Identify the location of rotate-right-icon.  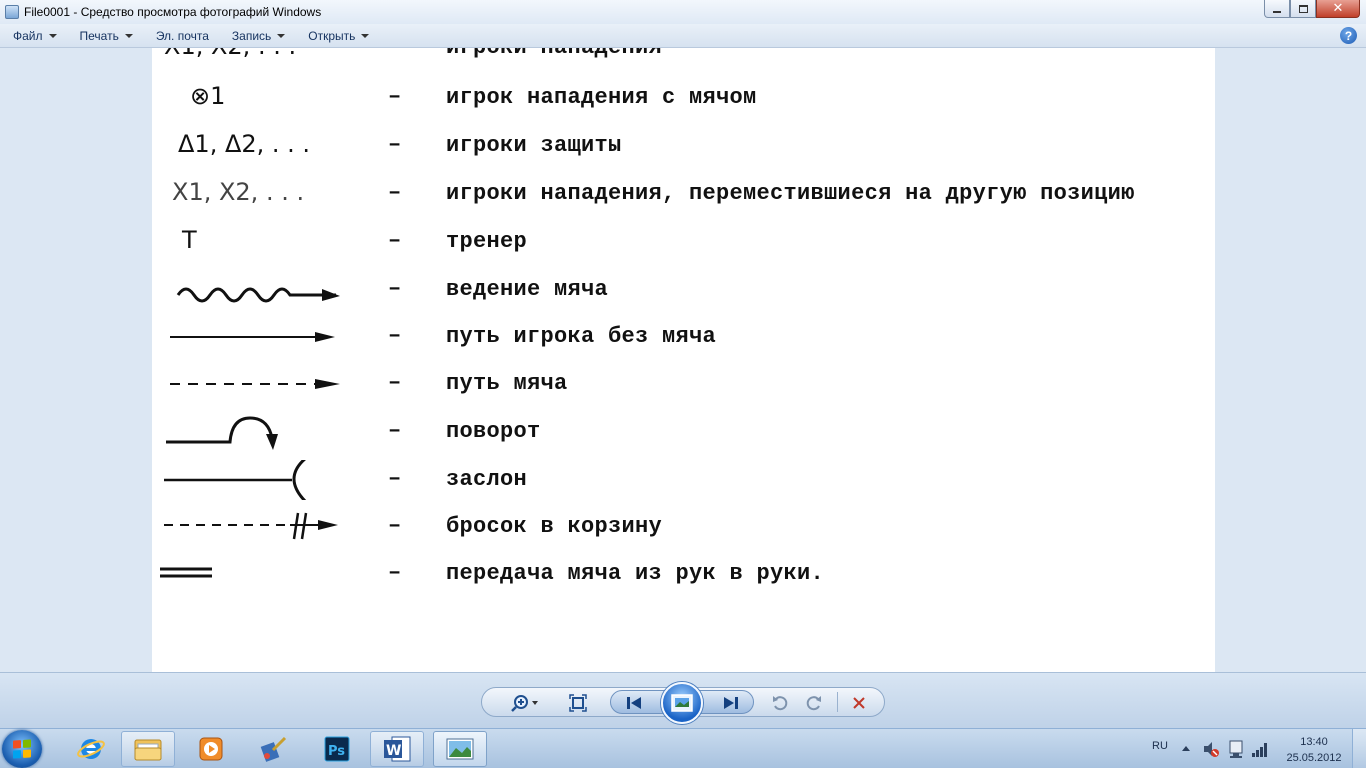
(813, 703).